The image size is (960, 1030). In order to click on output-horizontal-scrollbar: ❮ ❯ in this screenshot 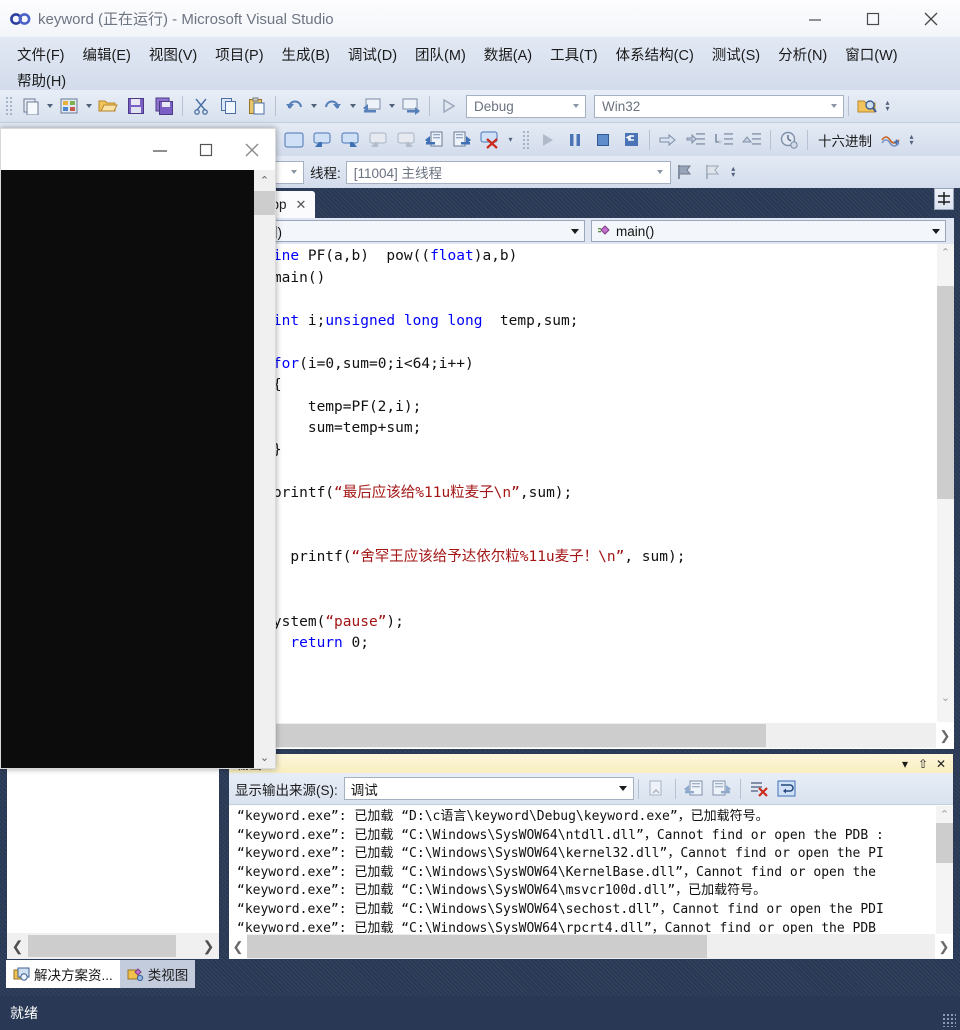, I will do `click(591, 946)`.